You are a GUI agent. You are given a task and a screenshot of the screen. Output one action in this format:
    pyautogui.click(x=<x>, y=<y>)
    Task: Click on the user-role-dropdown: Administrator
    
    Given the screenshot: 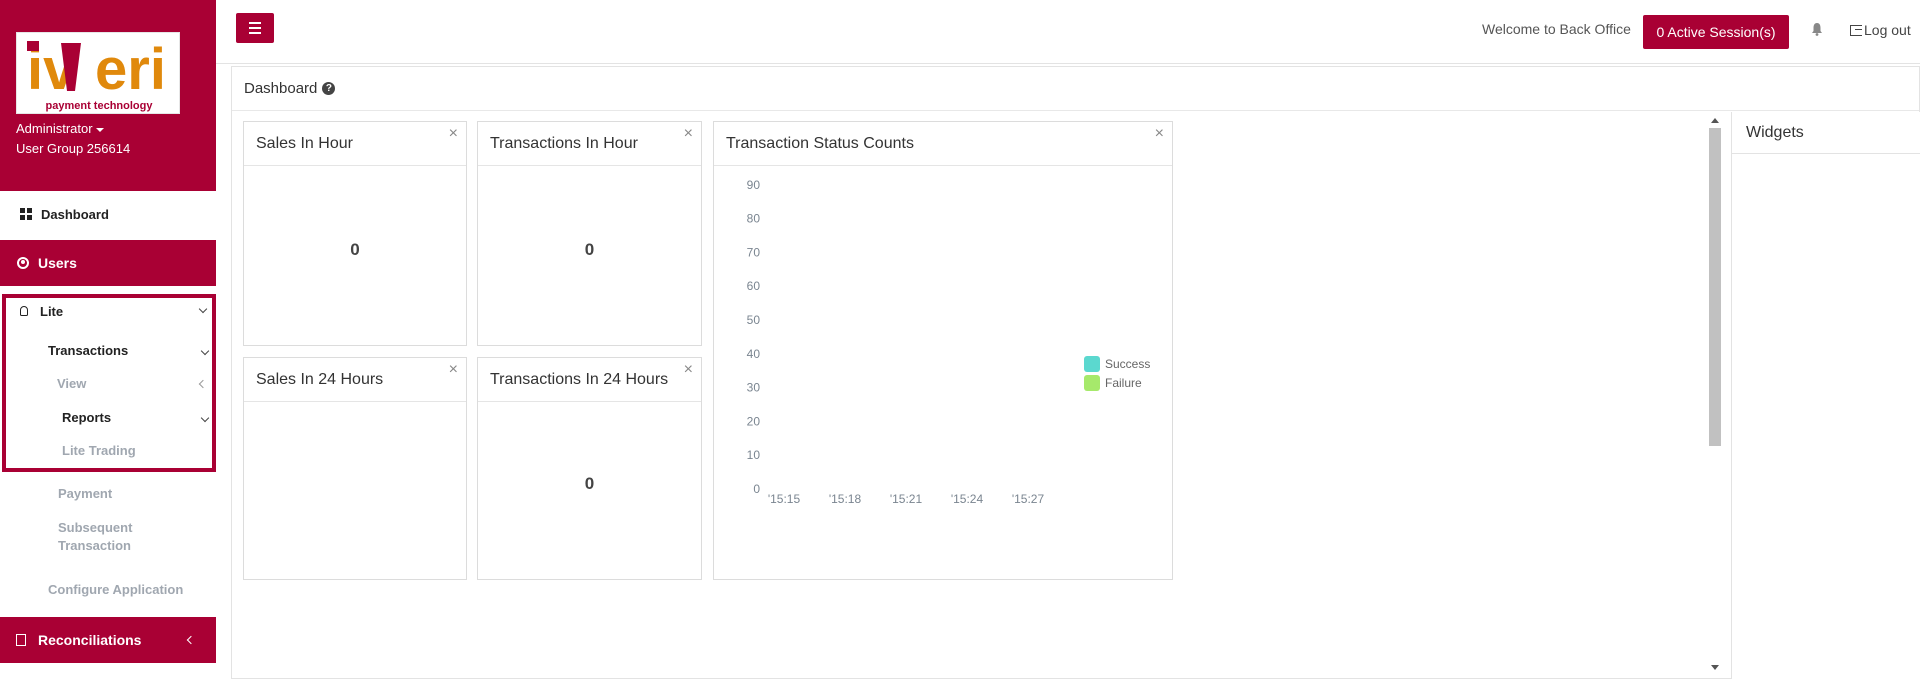 What is the action you would take?
    pyautogui.click(x=60, y=129)
    